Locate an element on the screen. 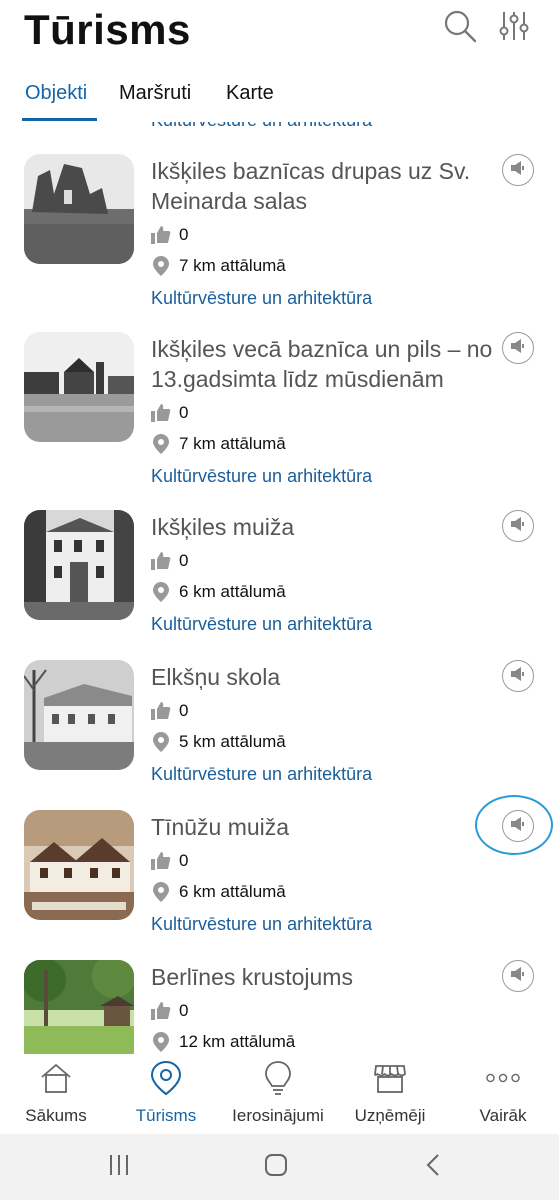 Image resolution: width=559 pixels, height=1200 pixels. nav-label: Ierosinājumi is located at coordinates (278, 1115).